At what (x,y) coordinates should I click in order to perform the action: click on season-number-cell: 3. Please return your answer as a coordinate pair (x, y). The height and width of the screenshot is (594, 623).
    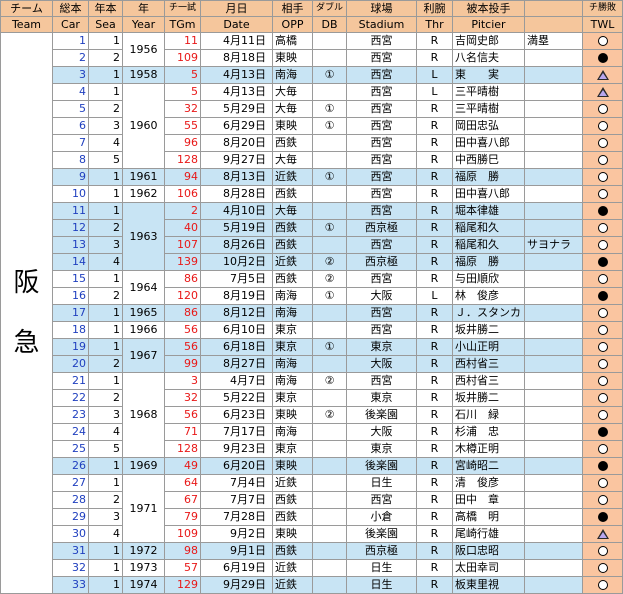
    Looking at the image, I should click on (105, 126).